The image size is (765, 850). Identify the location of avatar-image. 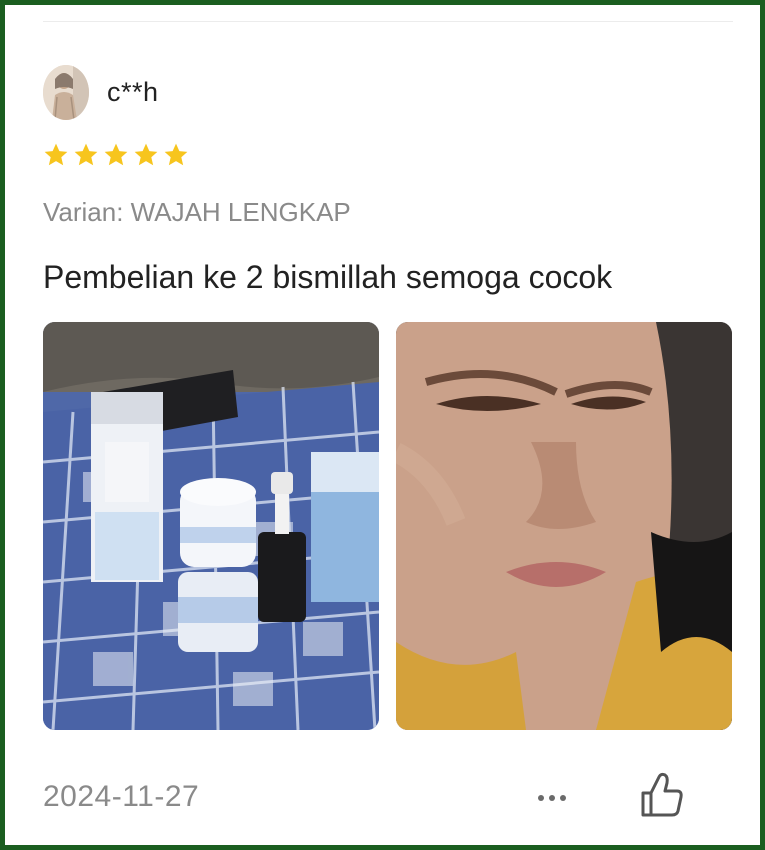
(66, 92).